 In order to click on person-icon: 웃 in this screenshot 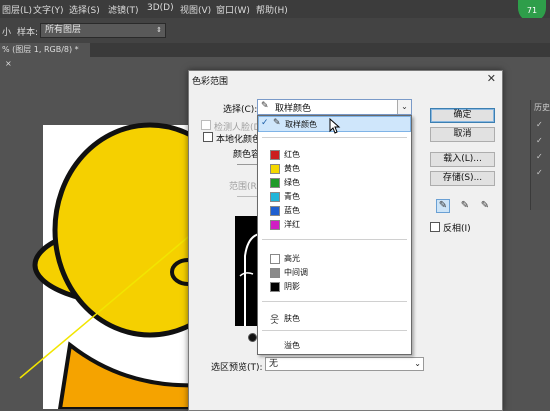, I will do `click(275, 320)`.